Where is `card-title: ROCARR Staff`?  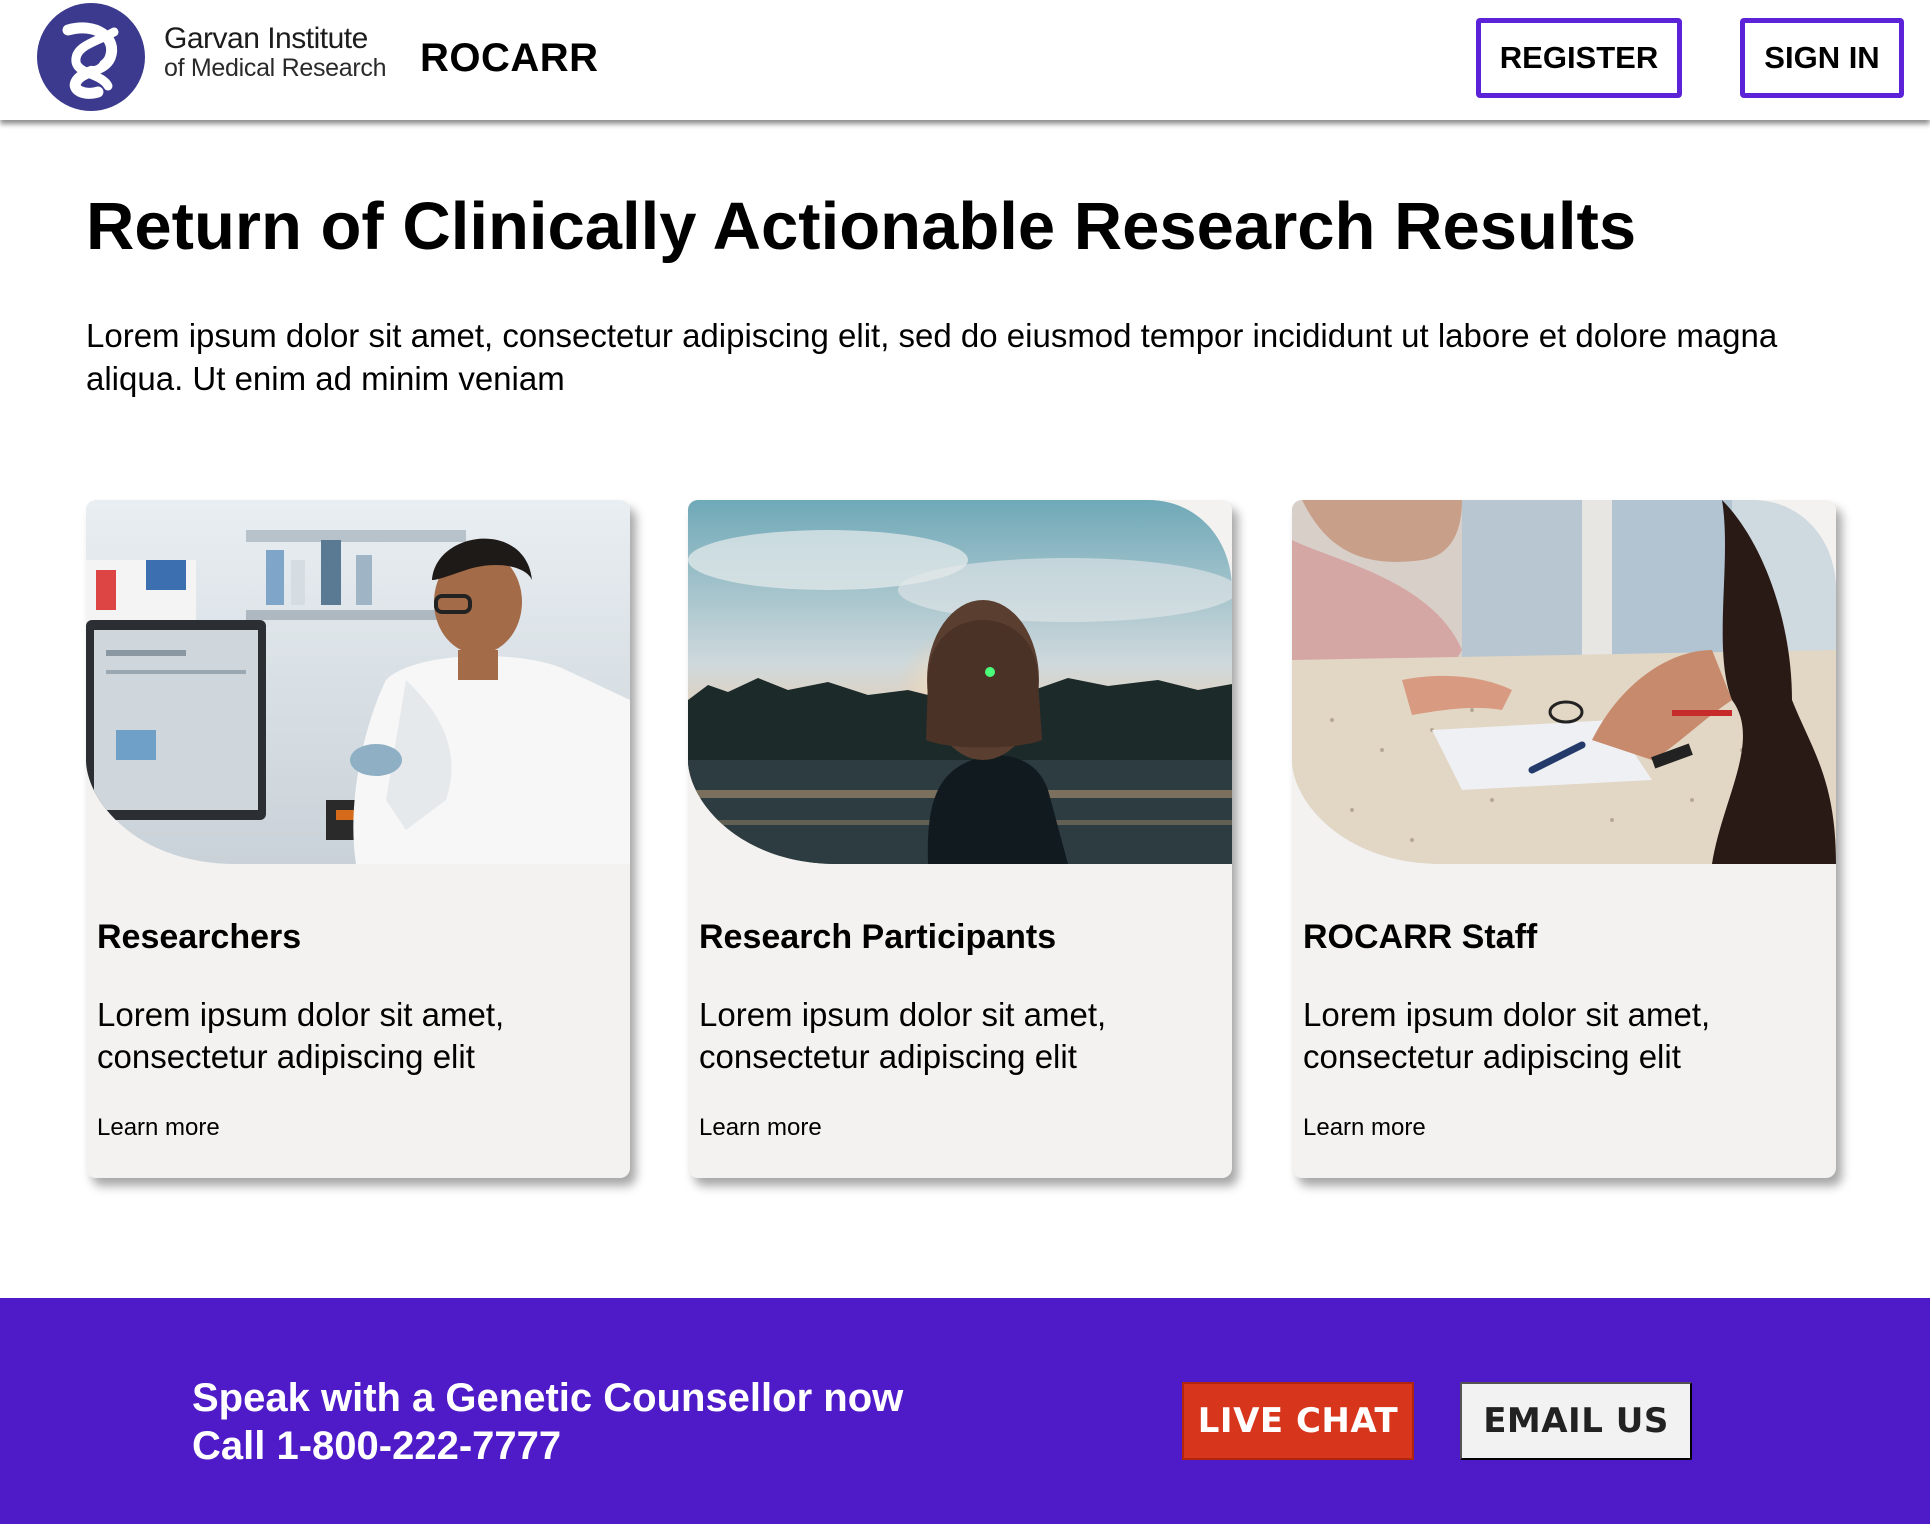 card-title: ROCARR Staff is located at coordinates (1420, 937).